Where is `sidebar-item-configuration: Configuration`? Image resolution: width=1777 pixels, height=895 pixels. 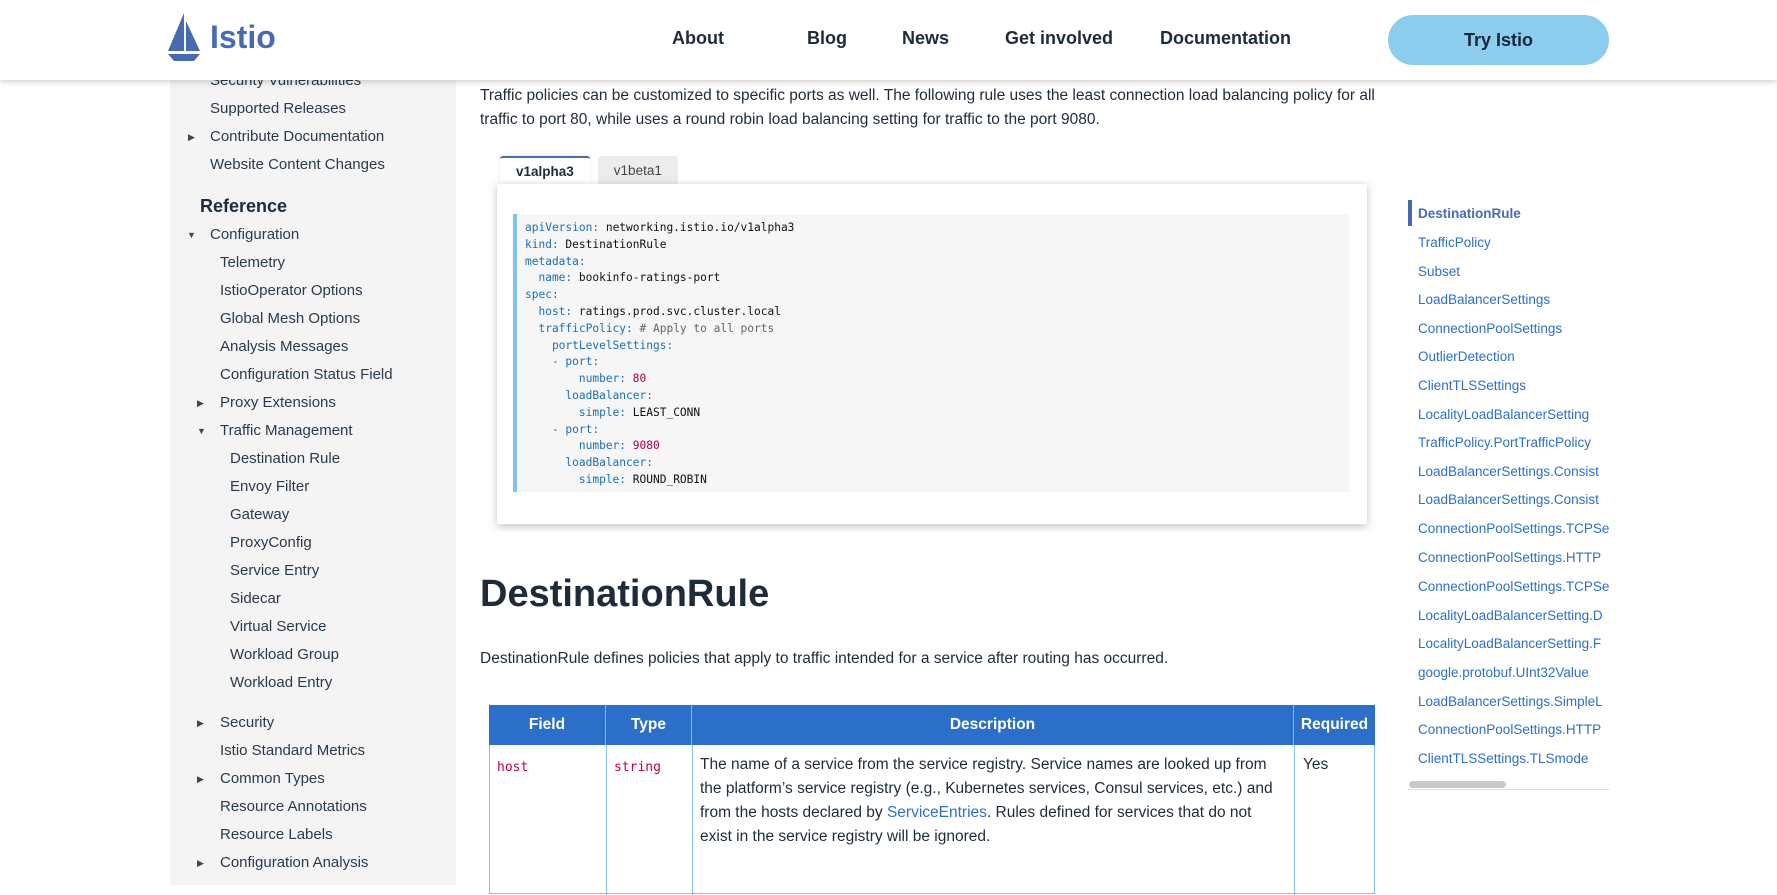 sidebar-item-configuration: Configuration is located at coordinates (254, 234).